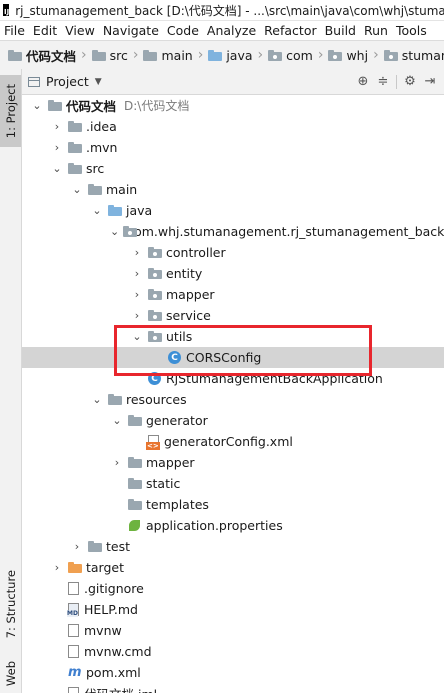 The height and width of the screenshot is (693, 444). What do you see at coordinates (40, 55) in the screenshot?
I see `breadcrumb-project: 代码文档` at bounding box center [40, 55].